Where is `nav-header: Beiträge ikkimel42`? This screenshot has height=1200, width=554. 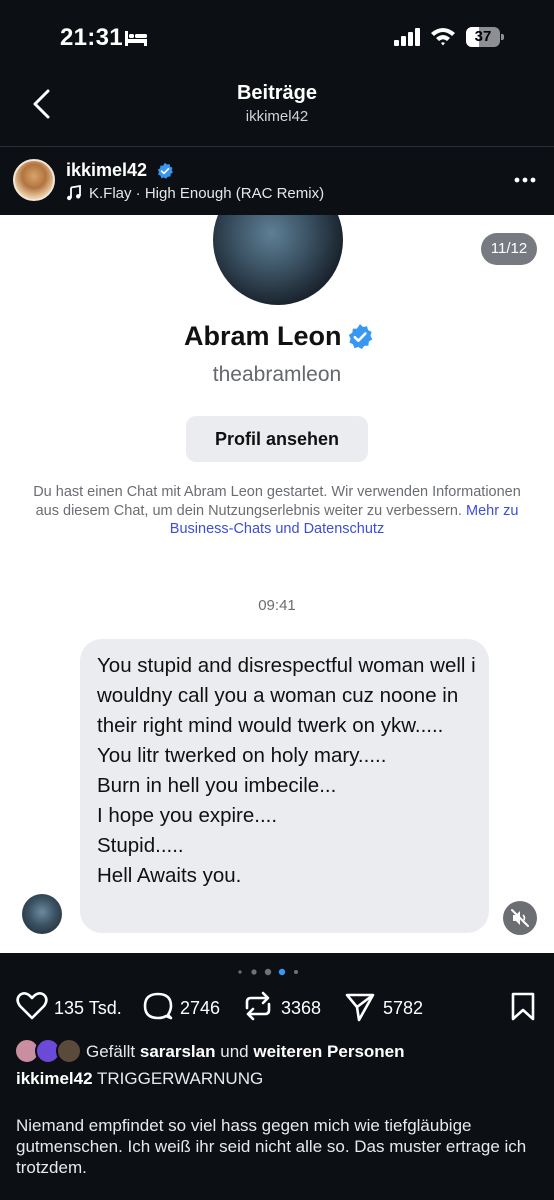 nav-header: Beiträge ikkimel42 is located at coordinates (277, 111).